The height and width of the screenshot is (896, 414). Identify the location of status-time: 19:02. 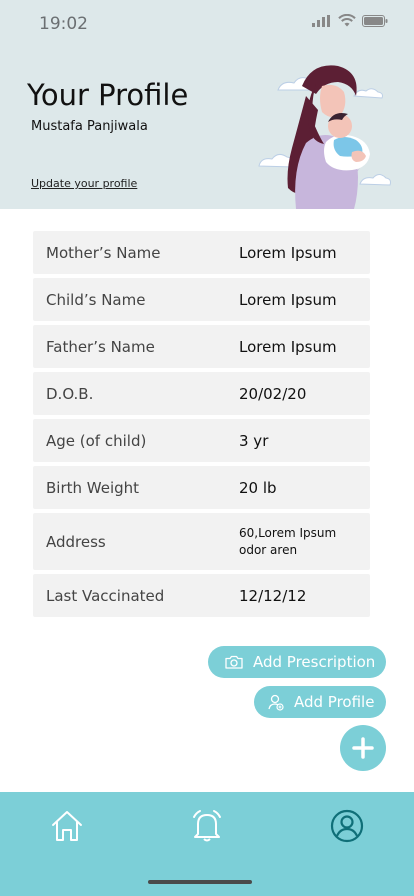
(63, 24).